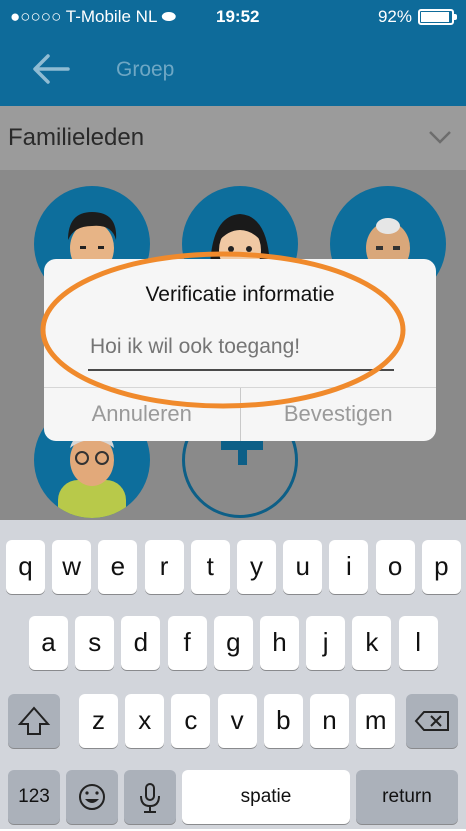 The height and width of the screenshot is (831, 466). What do you see at coordinates (142, 414) in the screenshot?
I see `cancel-button: Annuleren` at bounding box center [142, 414].